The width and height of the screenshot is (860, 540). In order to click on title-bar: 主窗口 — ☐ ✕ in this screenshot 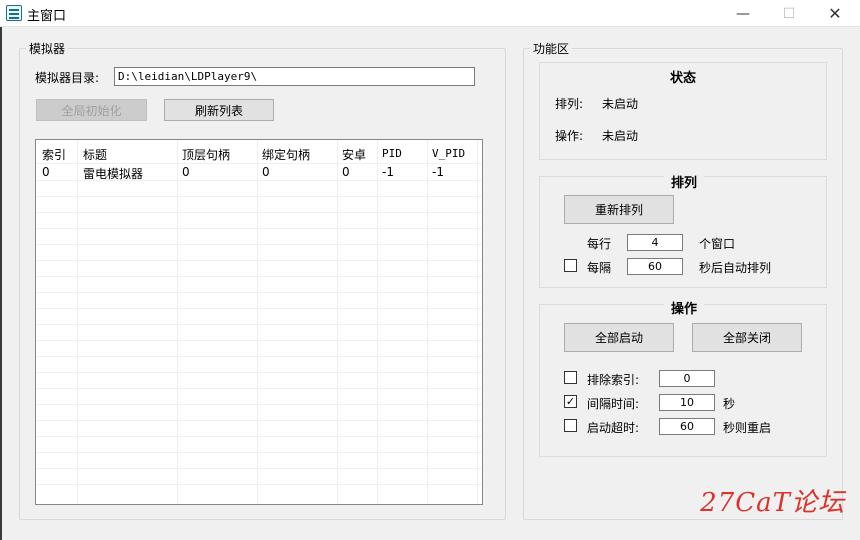, I will do `click(430, 13)`.